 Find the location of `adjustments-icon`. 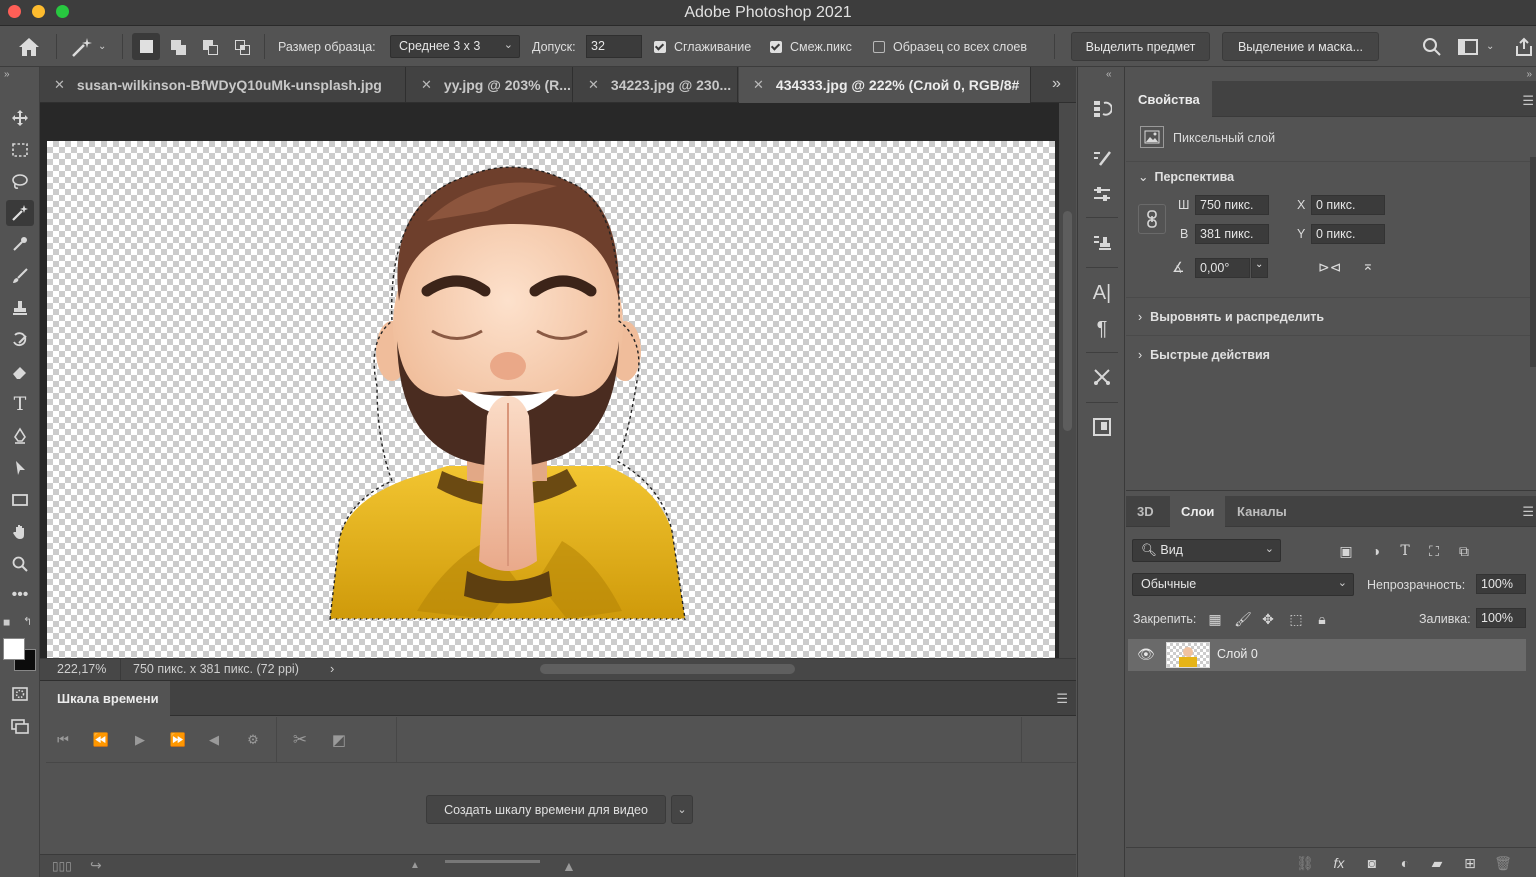

adjustments-icon is located at coordinates (1102, 194).